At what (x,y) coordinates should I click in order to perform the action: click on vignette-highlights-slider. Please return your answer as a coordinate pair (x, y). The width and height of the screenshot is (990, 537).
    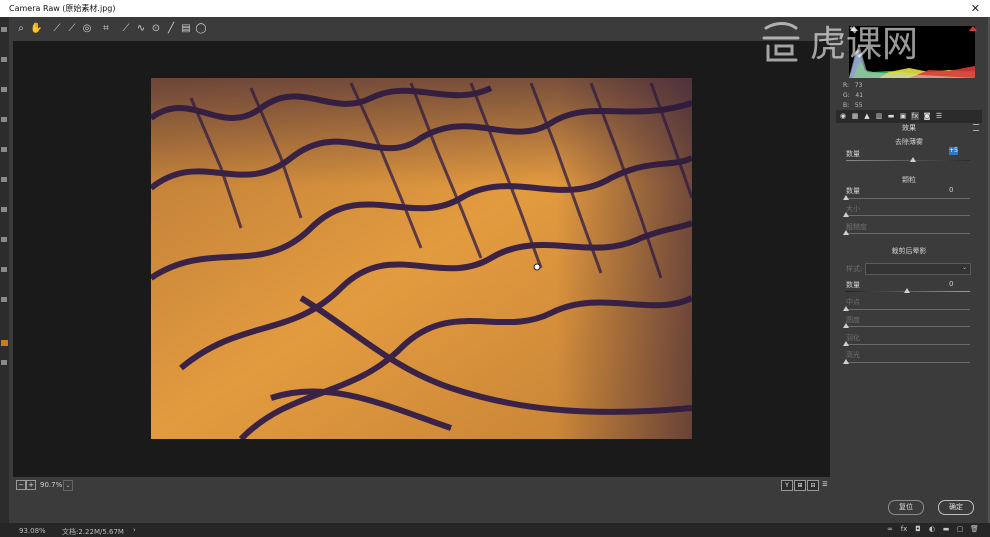
    Looking at the image, I should click on (908, 362).